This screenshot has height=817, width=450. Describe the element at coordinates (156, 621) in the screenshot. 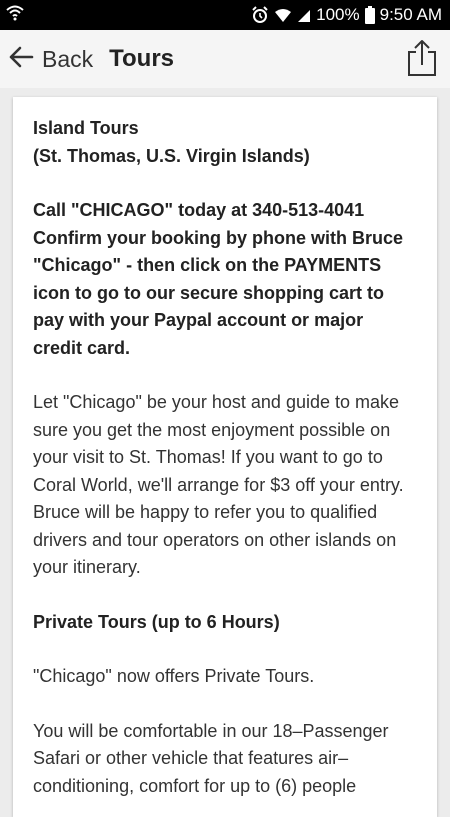

I see `private-tours-heading: Private Tours (up to 6 Hours)` at that location.